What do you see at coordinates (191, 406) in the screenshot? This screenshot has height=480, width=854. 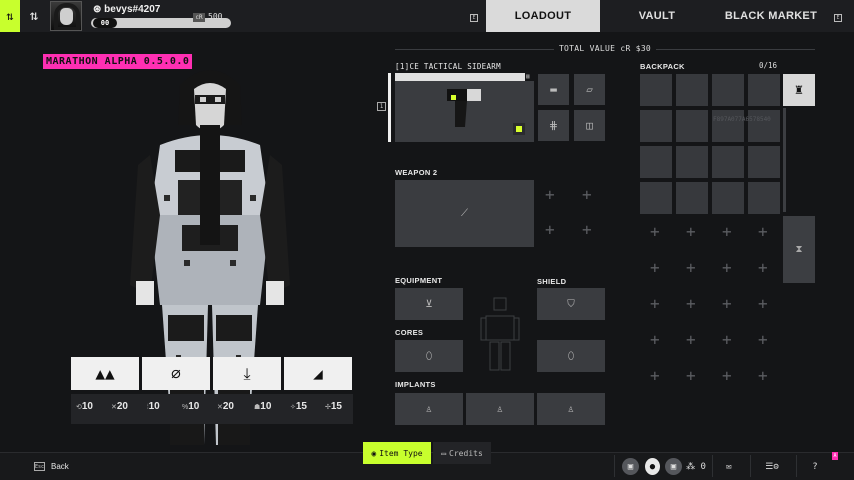 I see `stat-item: %10` at bounding box center [191, 406].